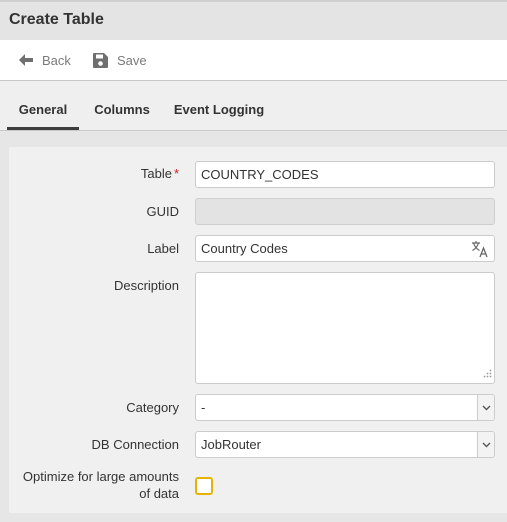  Describe the element at coordinates (156, 173) in the screenshot. I see `table-label-text: Table` at that location.